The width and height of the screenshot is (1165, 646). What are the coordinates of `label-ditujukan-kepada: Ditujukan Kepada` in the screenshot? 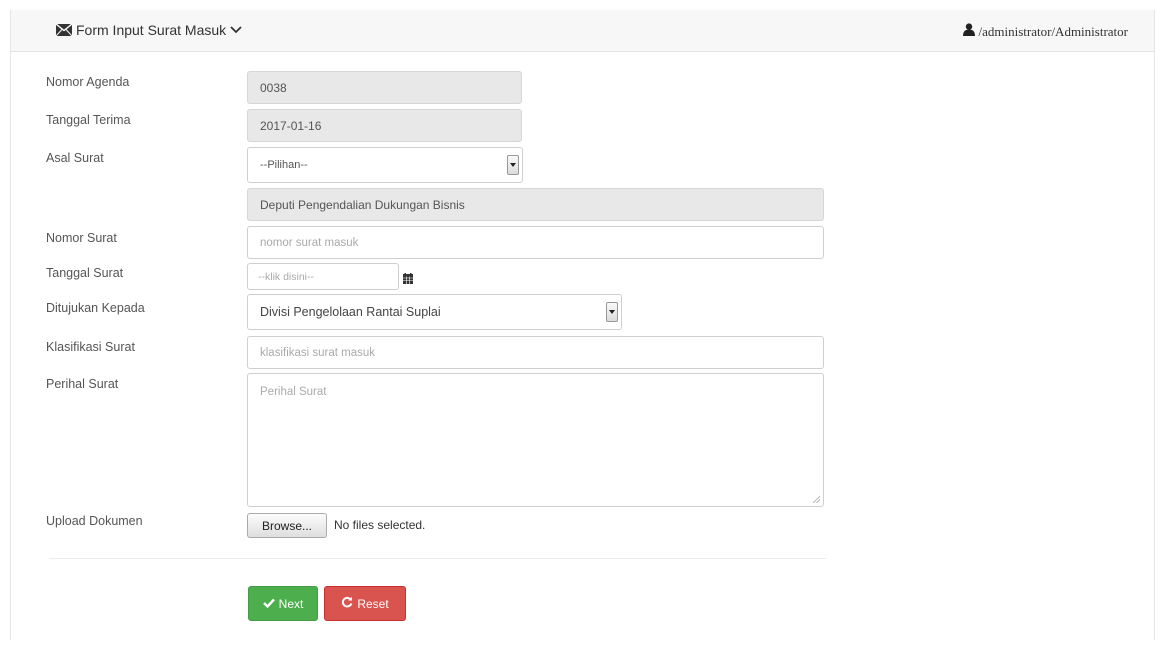 It's located at (95, 308).